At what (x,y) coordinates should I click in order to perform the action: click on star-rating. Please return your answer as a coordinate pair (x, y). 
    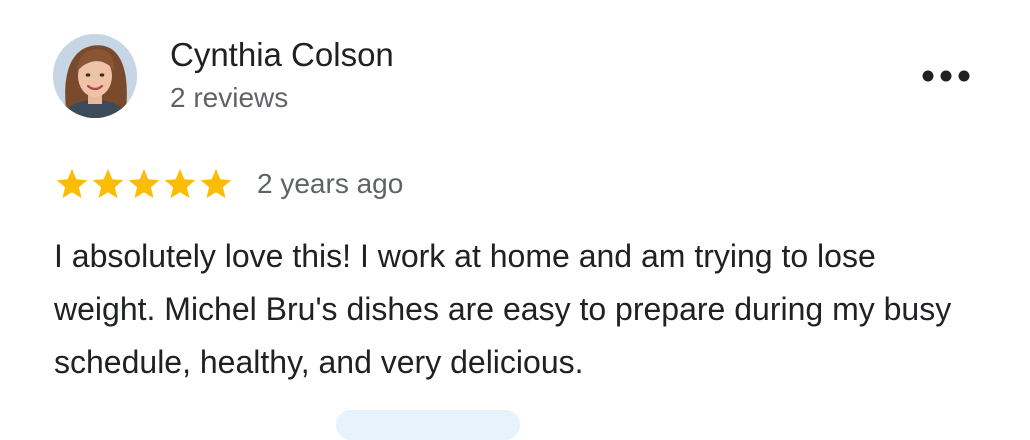
    Looking at the image, I should click on (145, 184).